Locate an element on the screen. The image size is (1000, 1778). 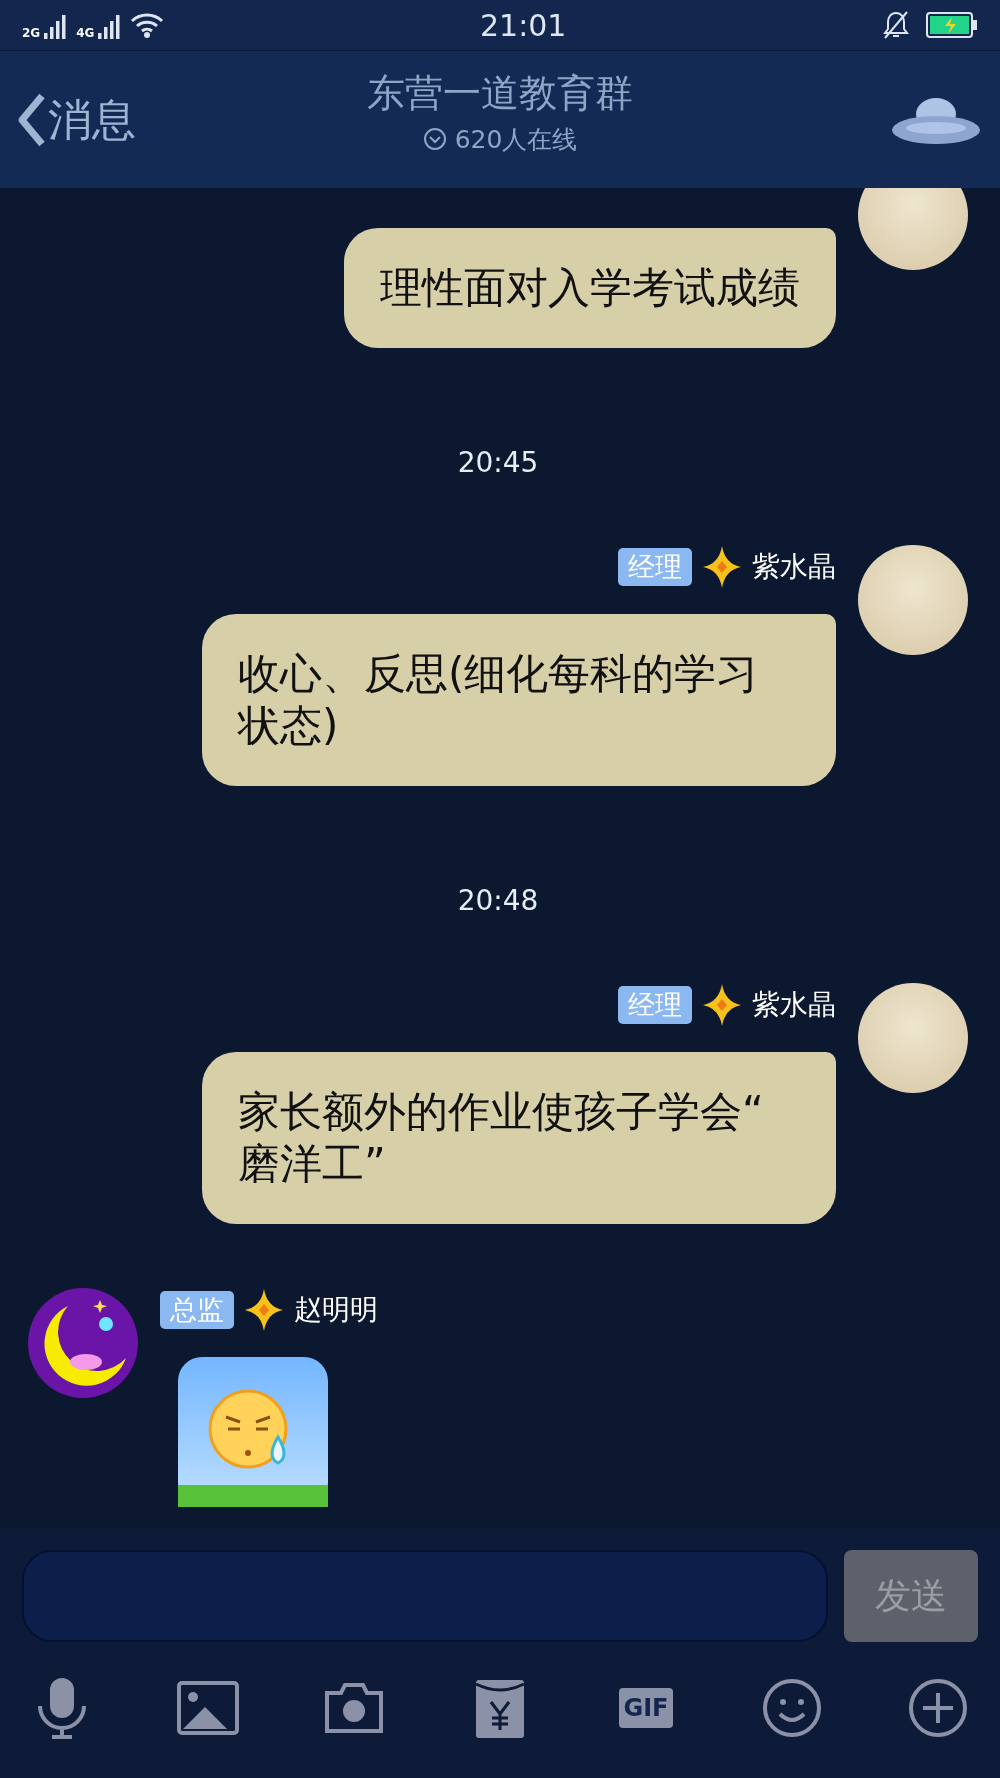
role-tag: 总监 is located at coordinates (197, 1310).